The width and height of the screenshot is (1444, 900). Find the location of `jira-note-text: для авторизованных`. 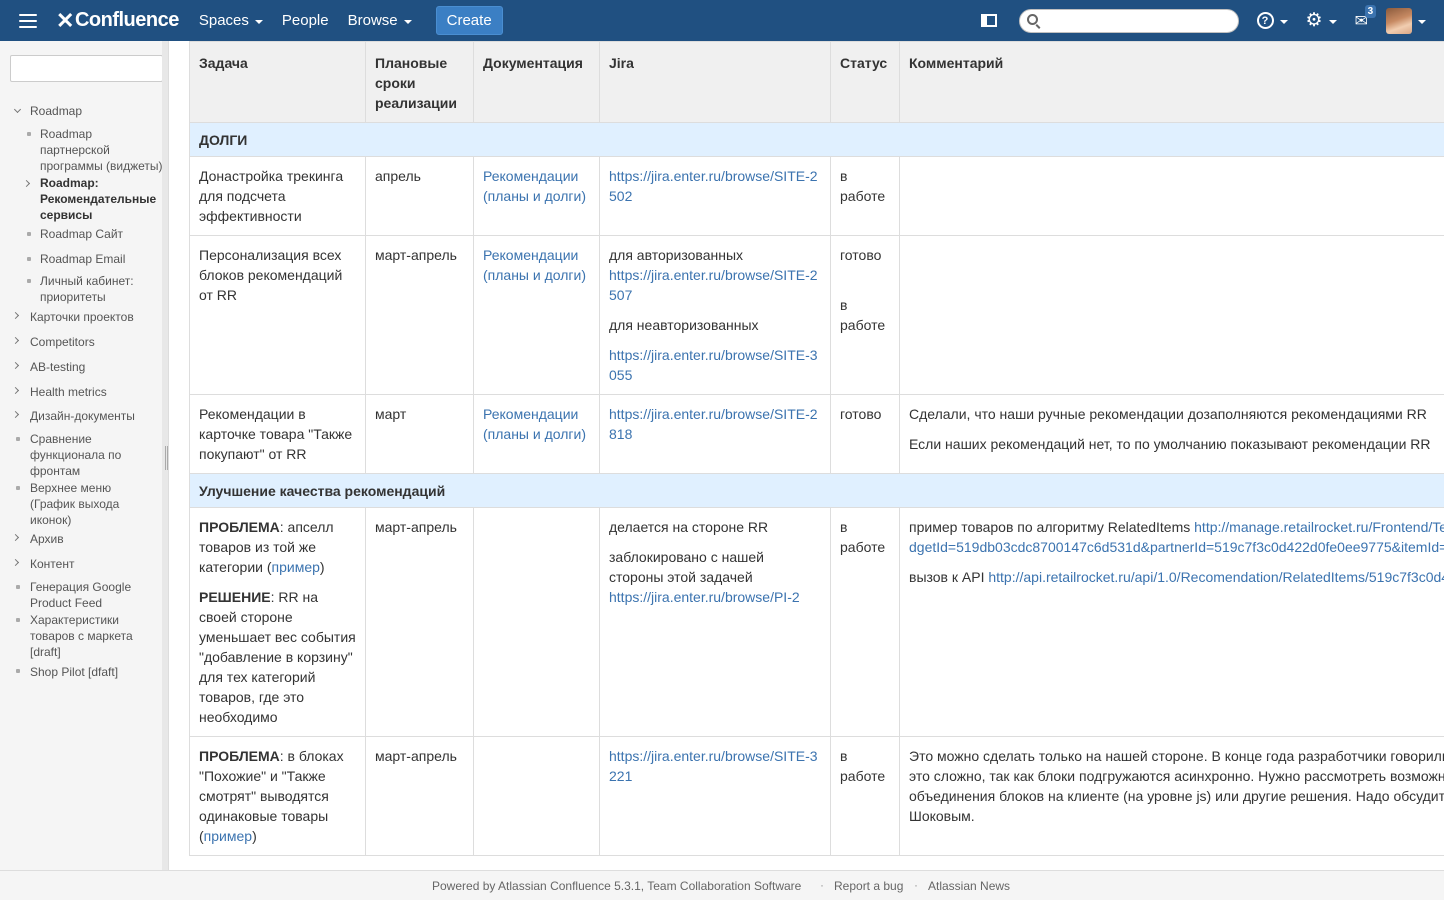

jira-note-text: для авторизованных is located at coordinates (676, 255).